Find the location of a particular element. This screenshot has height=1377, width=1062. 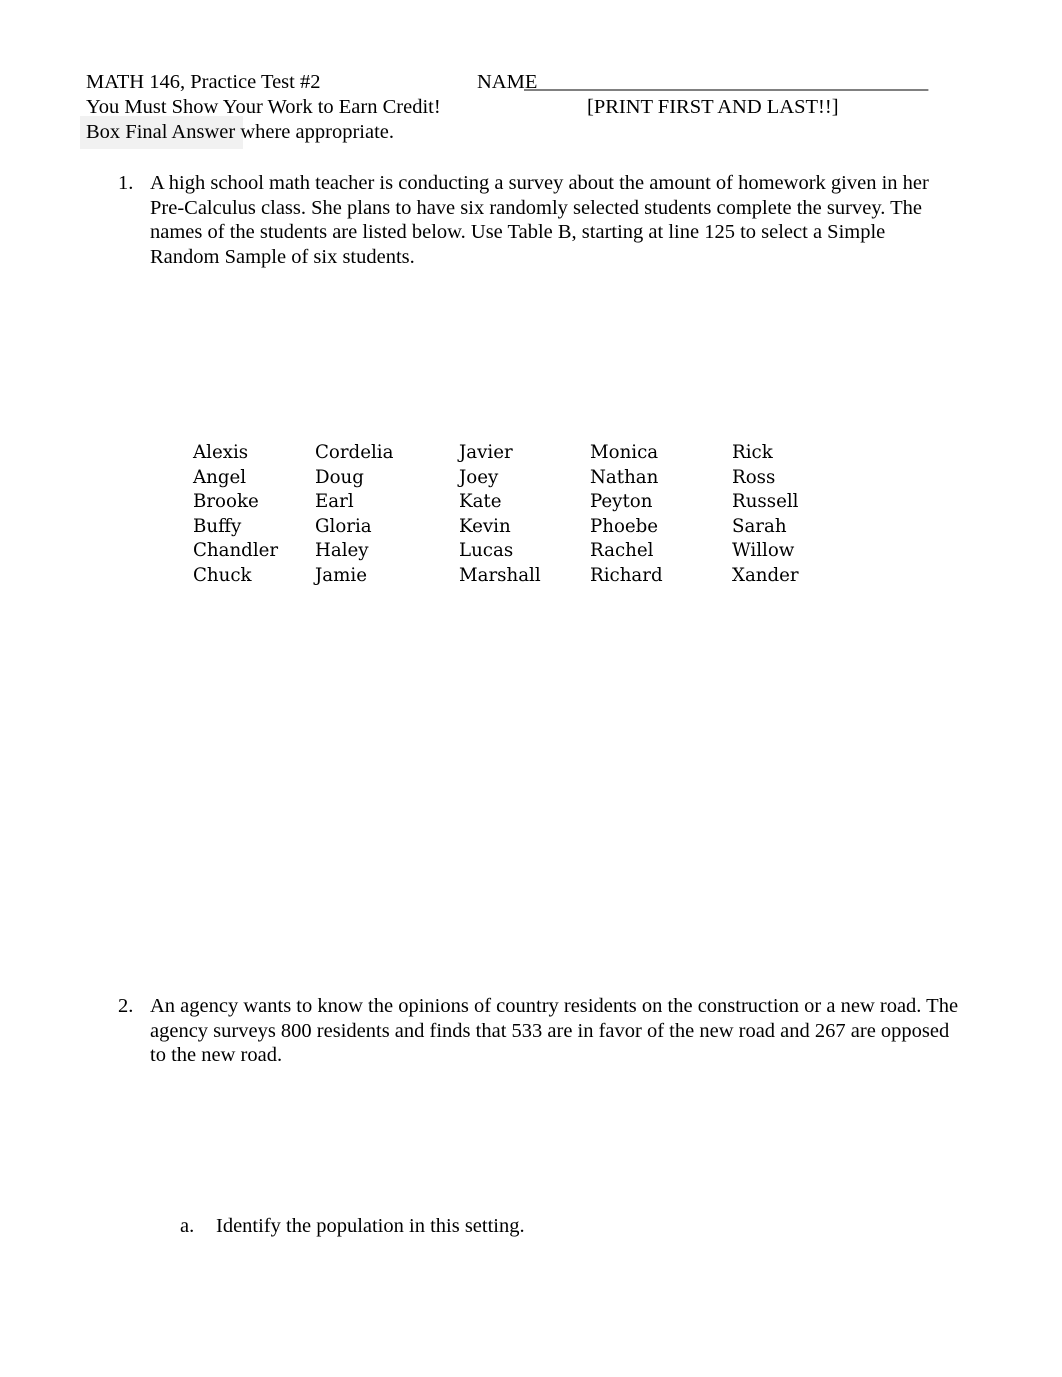

header-line-box: Box Final Answer where appropriate. is located at coordinates (533, 132).